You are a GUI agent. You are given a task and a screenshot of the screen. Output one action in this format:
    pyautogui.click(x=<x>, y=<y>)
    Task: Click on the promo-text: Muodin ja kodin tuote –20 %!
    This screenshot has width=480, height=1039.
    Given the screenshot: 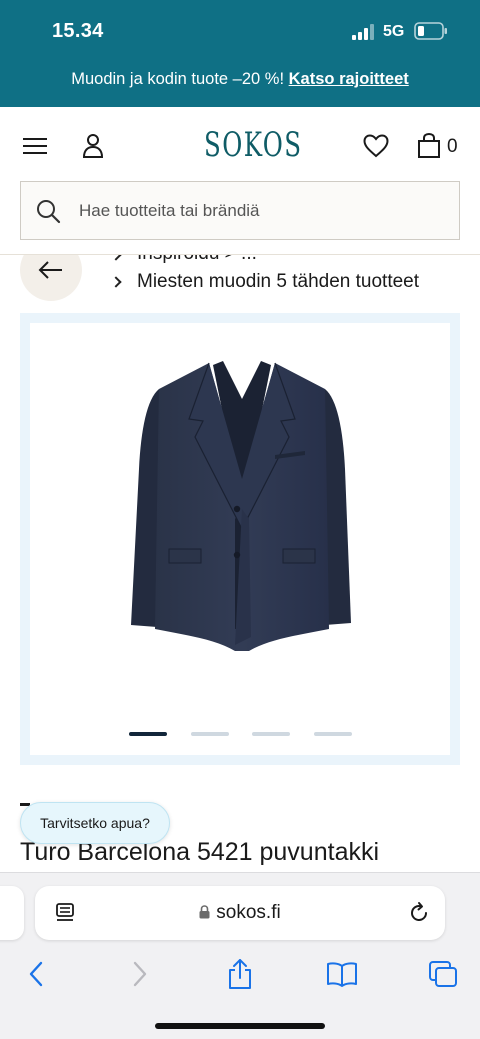 What is the action you would take?
    pyautogui.click(x=178, y=79)
    